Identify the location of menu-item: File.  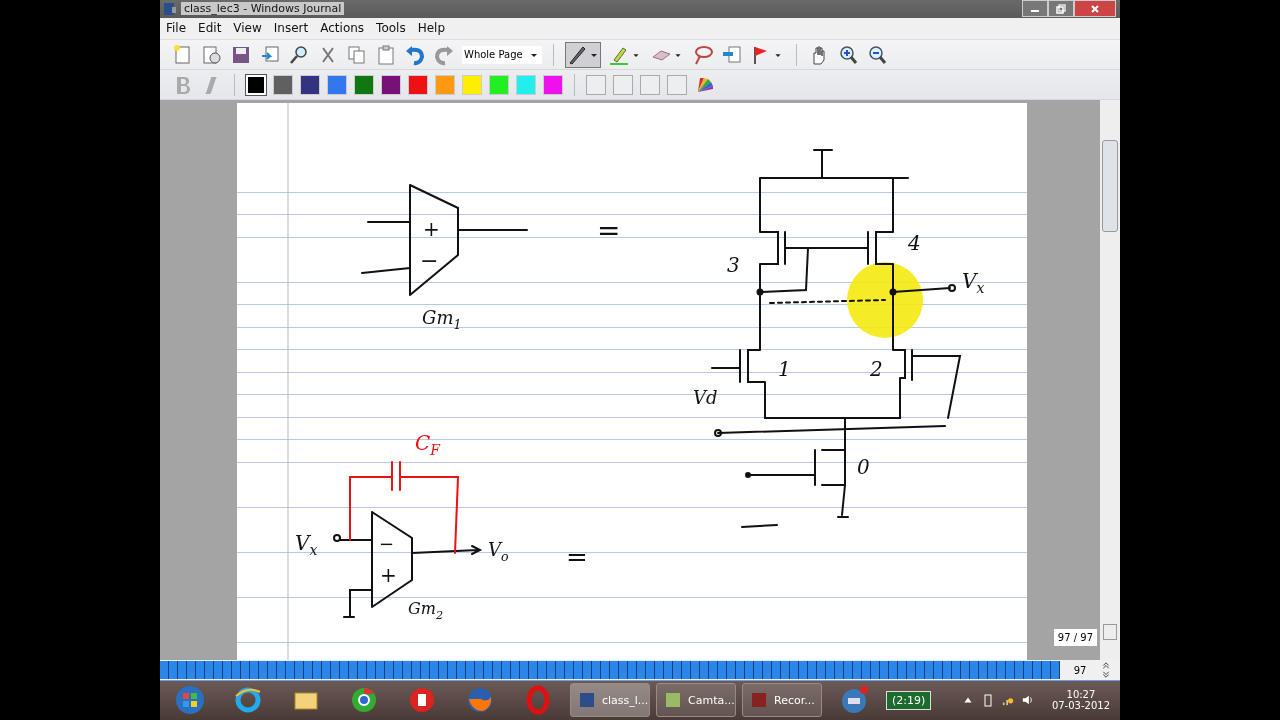
(176, 28).